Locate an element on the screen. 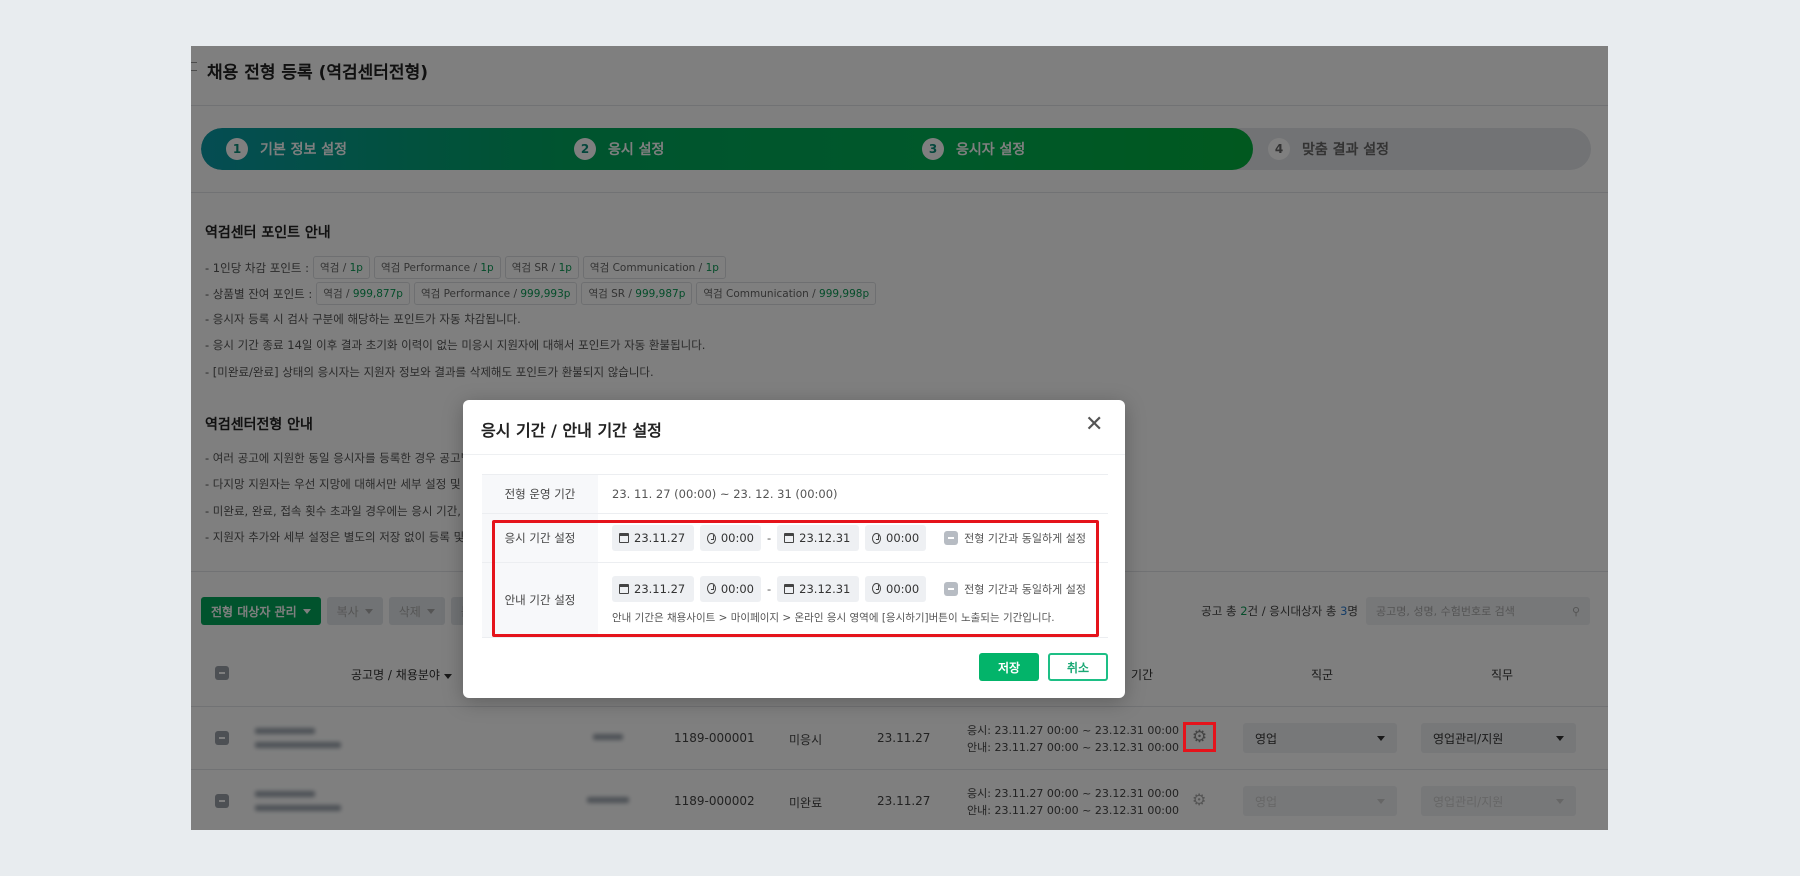  row-label: 안내 기간 설정 is located at coordinates (540, 600).